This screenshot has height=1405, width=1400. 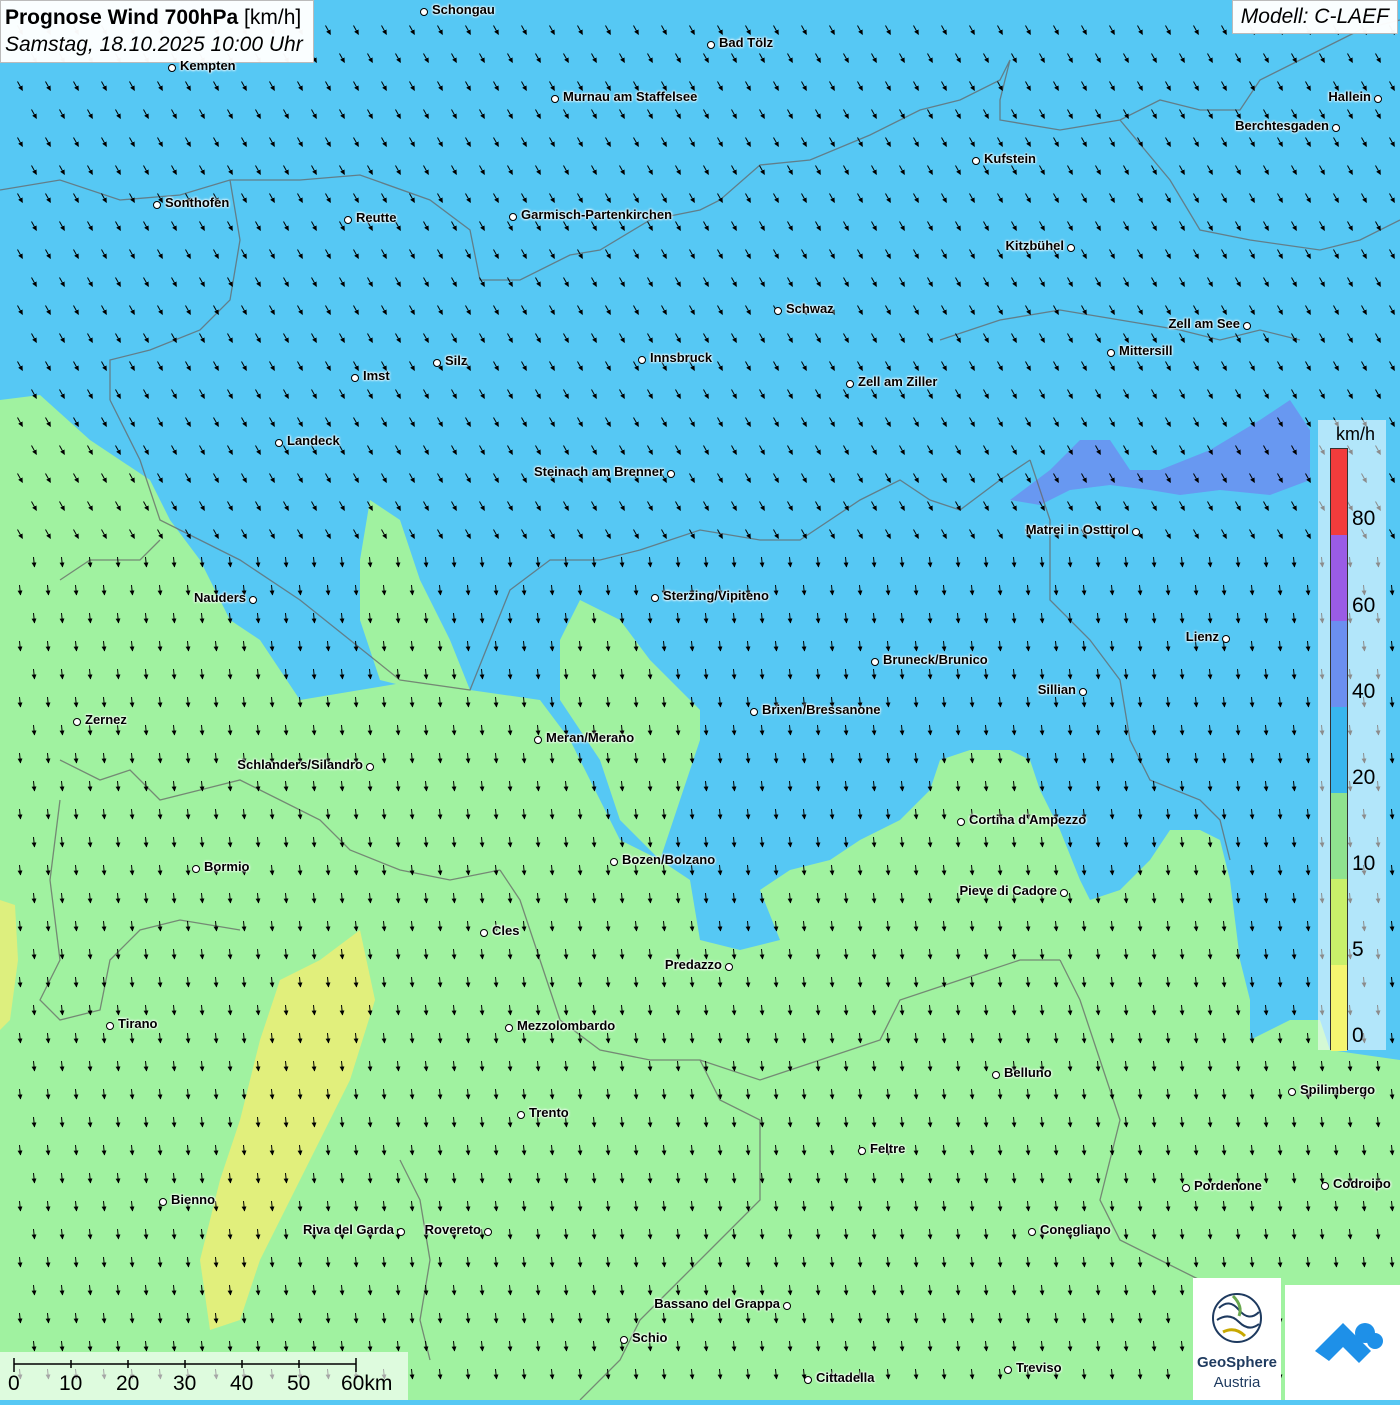 What do you see at coordinates (219, 597) in the screenshot?
I see `city-label: Nauders` at bounding box center [219, 597].